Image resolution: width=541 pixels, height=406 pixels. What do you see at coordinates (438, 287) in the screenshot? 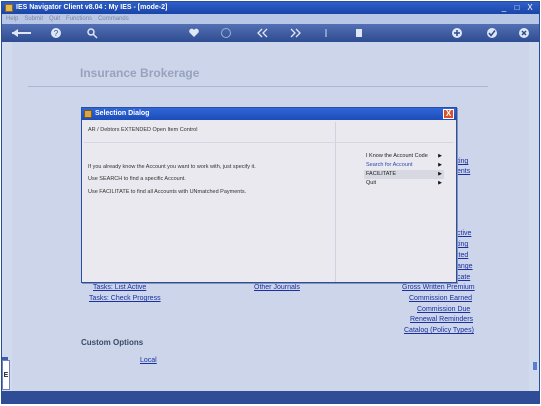
I see `link-gross-written-premium: Gross Written Premium` at bounding box center [438, 287].